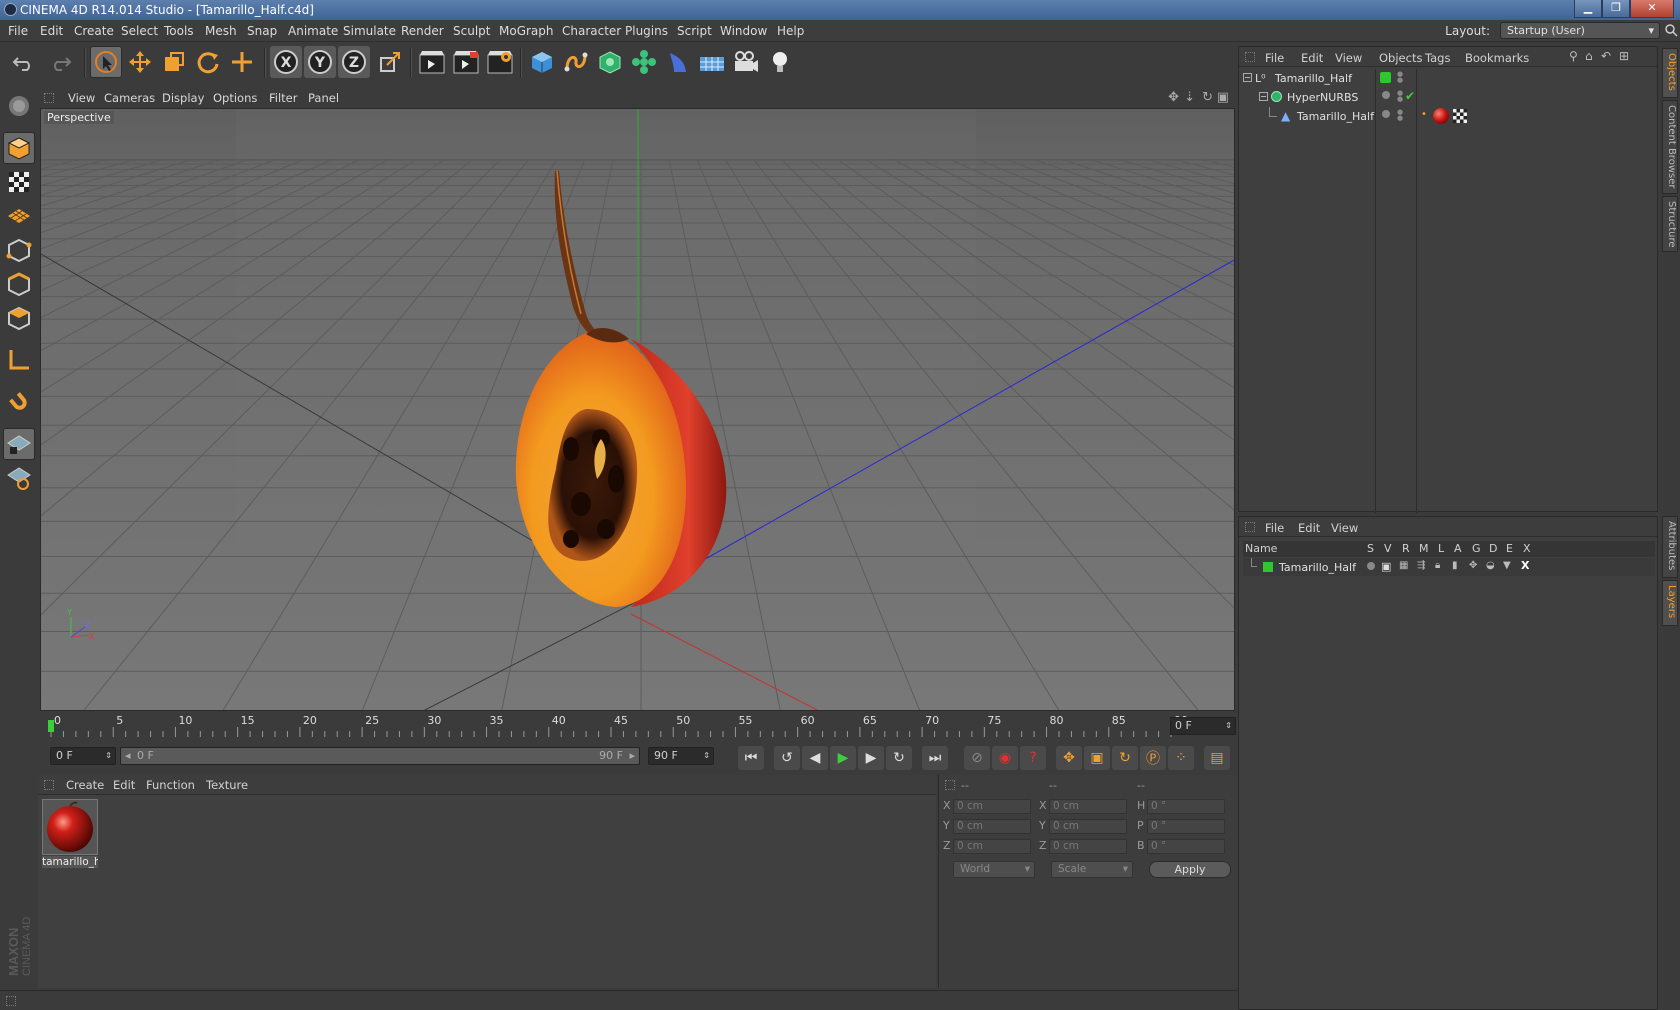 This screenshot has height=1010, width=1680. What do you see at coordinates (1437, 58) in the screenshot?
I see `object-menu-tags: Tags` at bounding box center [1437, 58].